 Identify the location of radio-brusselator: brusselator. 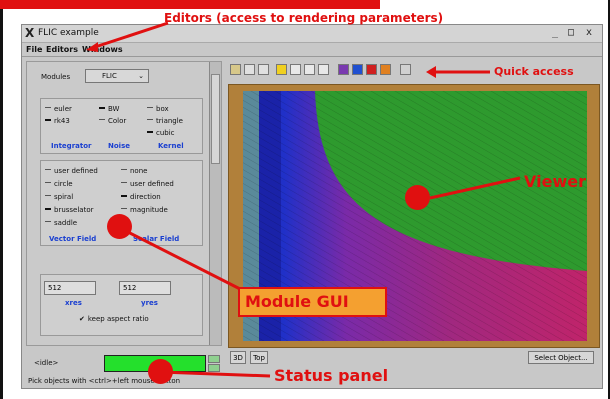
(69, 210).